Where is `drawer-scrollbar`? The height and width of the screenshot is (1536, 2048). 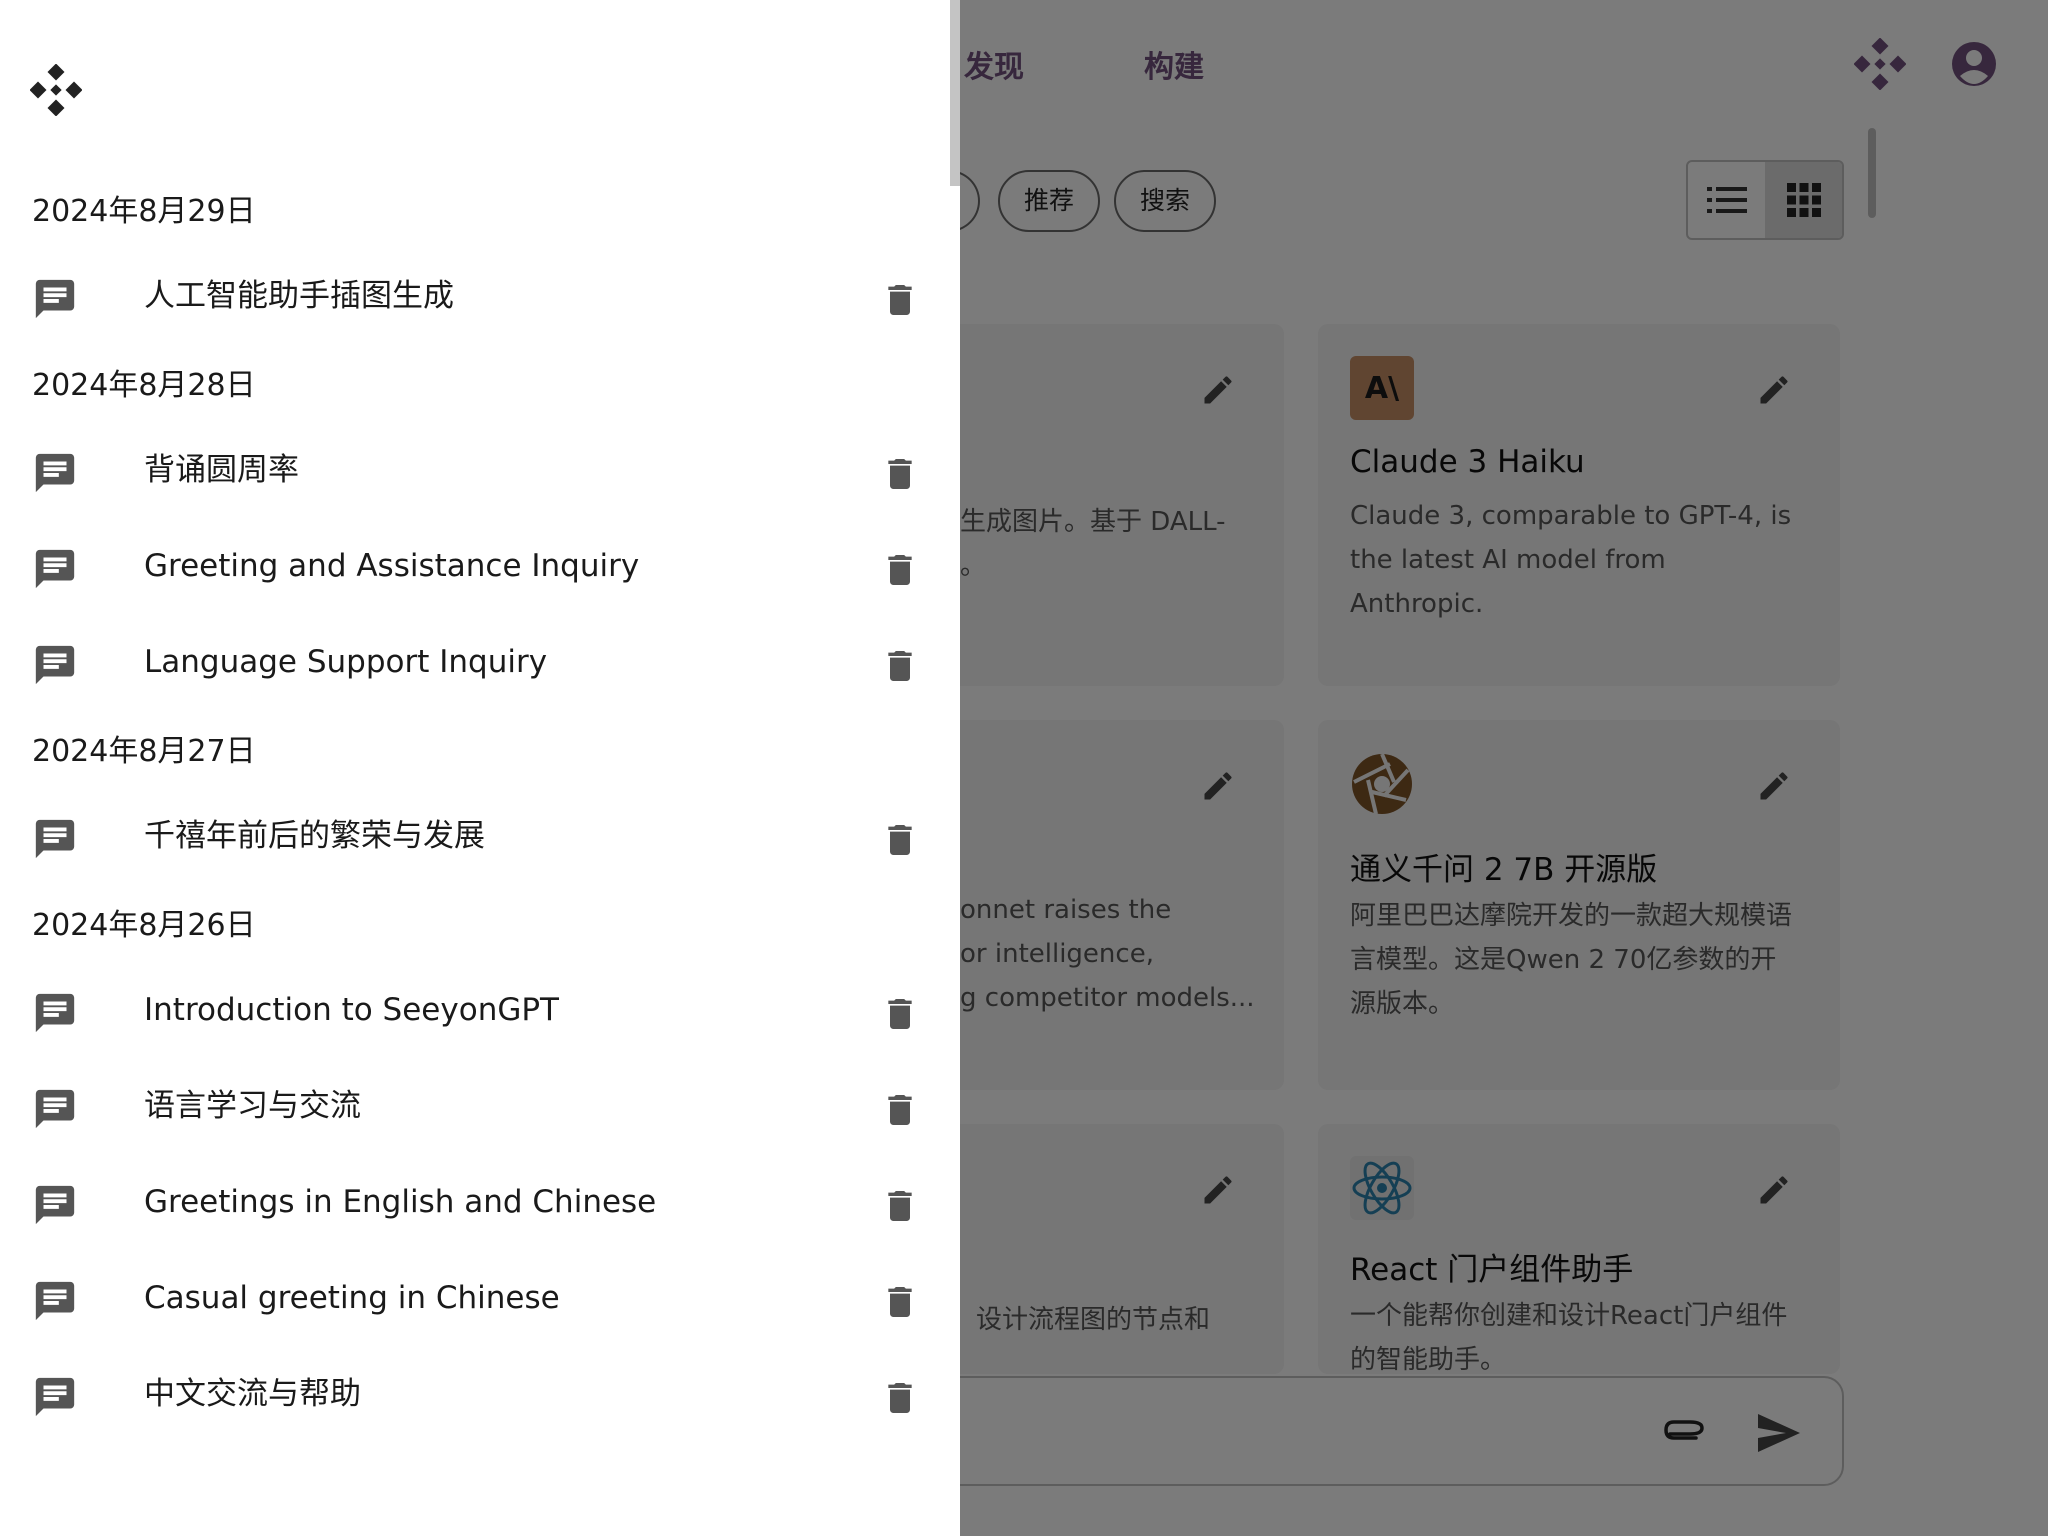
drawer-scrollbar is located at coordinates (955, 93).